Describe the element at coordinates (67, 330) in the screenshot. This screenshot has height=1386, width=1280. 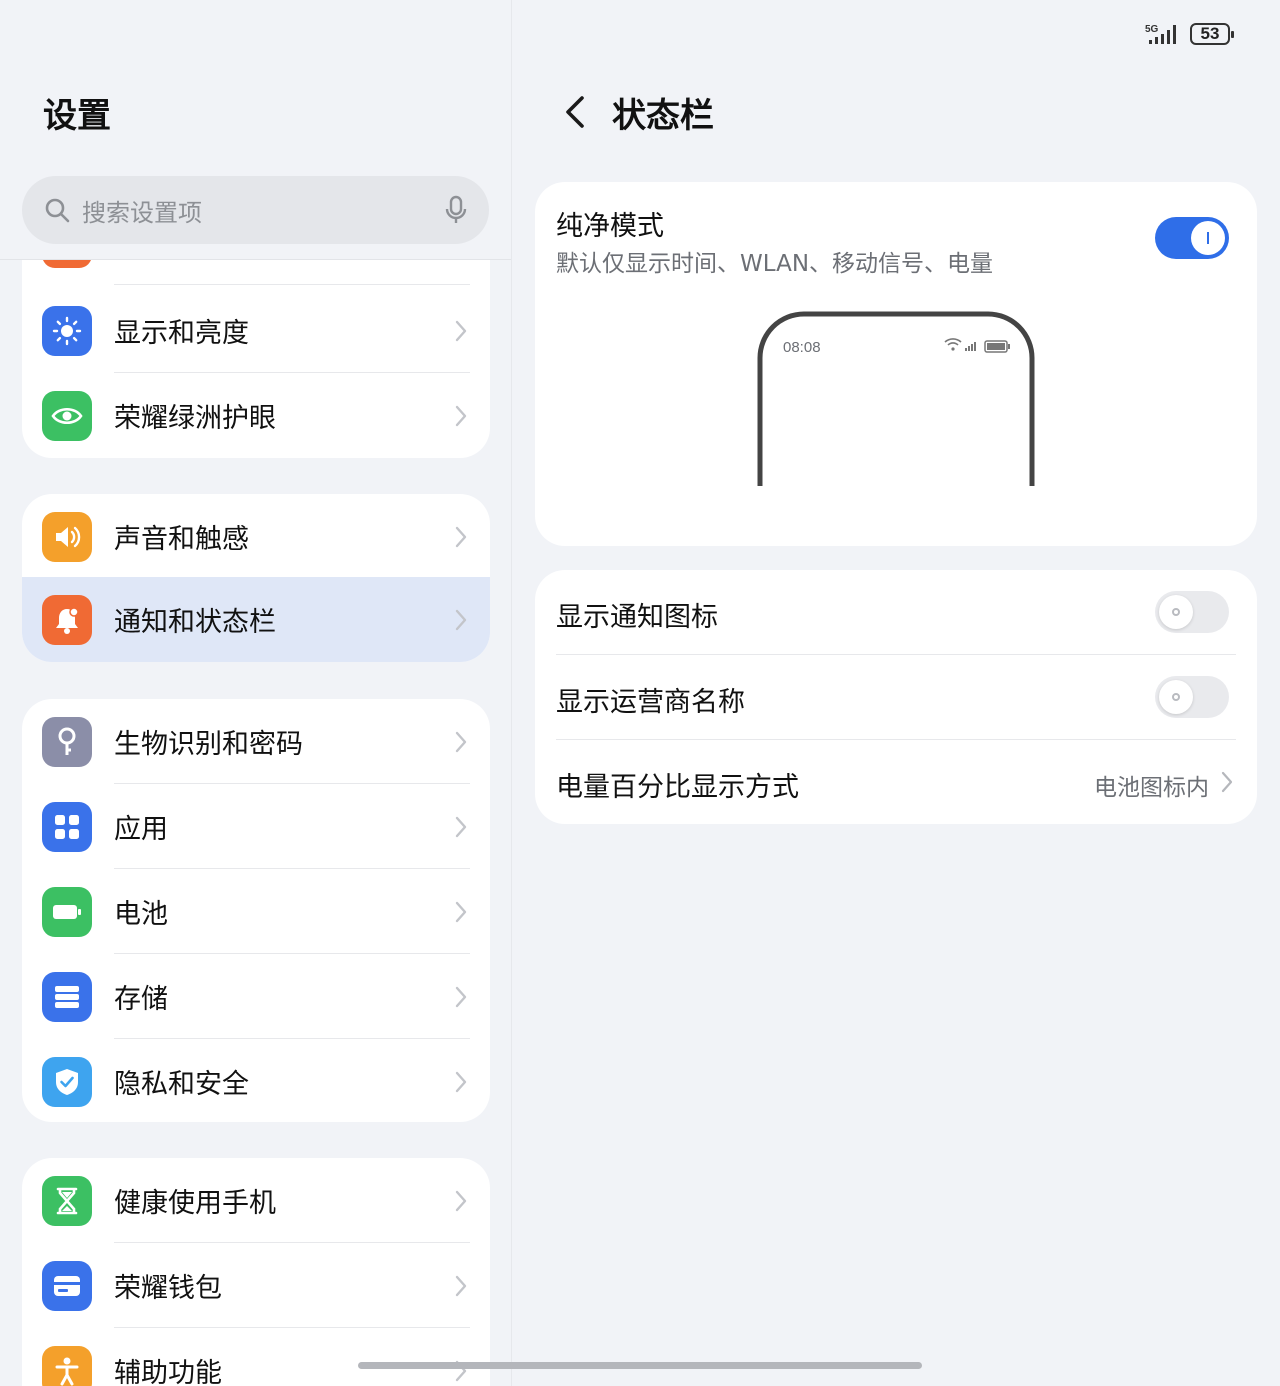
I see `sun-icon` at that location.